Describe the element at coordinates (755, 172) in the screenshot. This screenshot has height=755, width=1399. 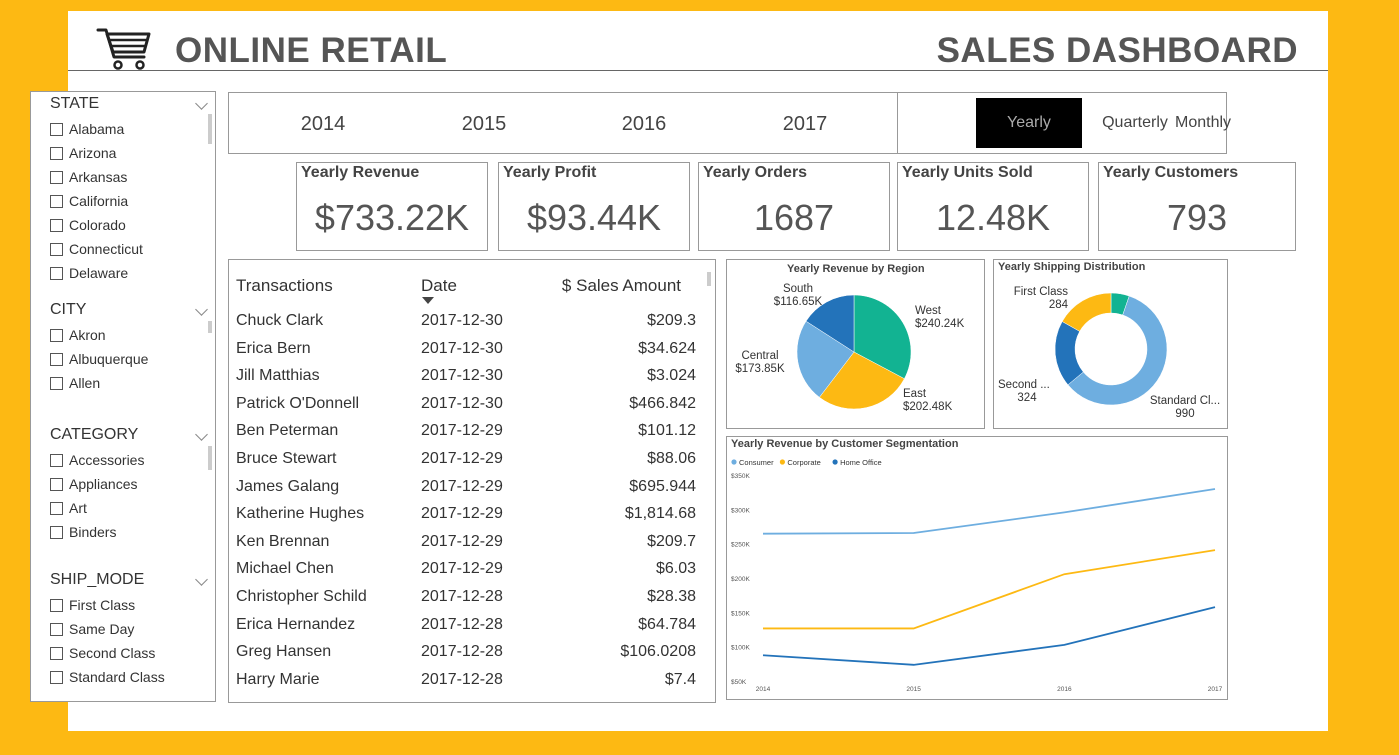
I see `kpi-label: Yearly Orders` at that location.